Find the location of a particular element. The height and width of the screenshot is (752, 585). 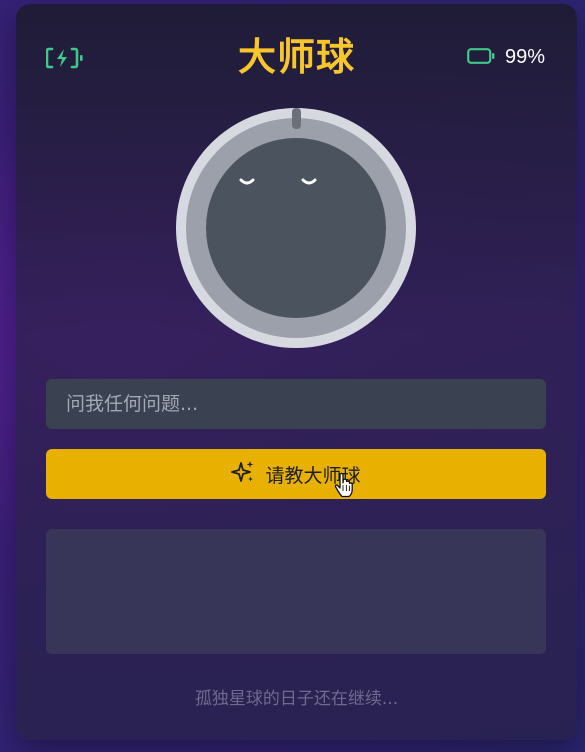

magic-ball is located at coordinates (296, 228).